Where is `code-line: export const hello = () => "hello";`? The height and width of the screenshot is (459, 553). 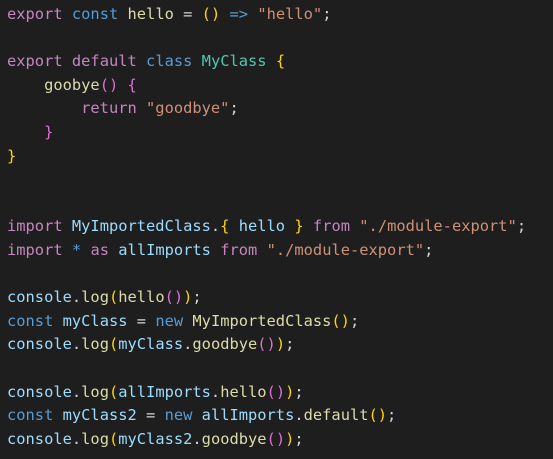 code-line: export const hello = () => "hello"; is located at coordinates (280, 15).